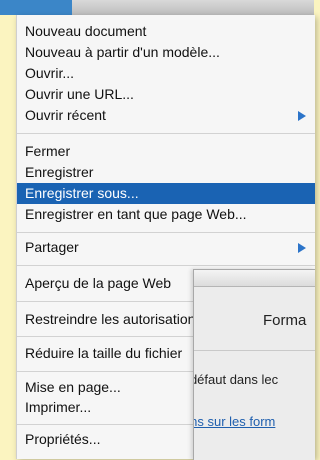 Image resolution: width=320 pixels, height=460 pixels. What do you see at coordinates (166, 172) in the screenshot?
I see `menu-item-save: Enregistrer` at bounding box center [166, 172].